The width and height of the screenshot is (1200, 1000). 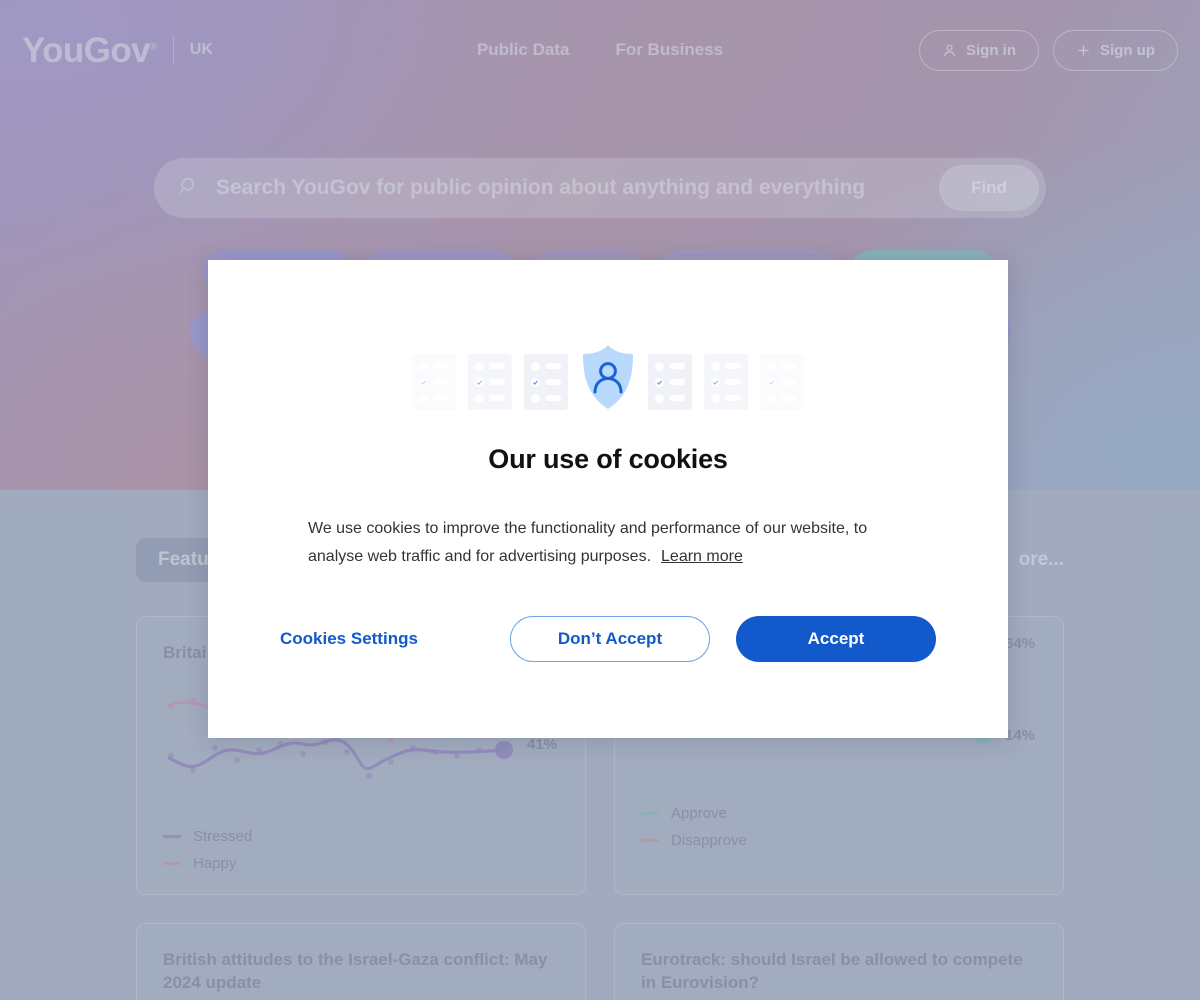 I want to click on dont-accept-button: Don’t Accept, so click(x=610, y=638).